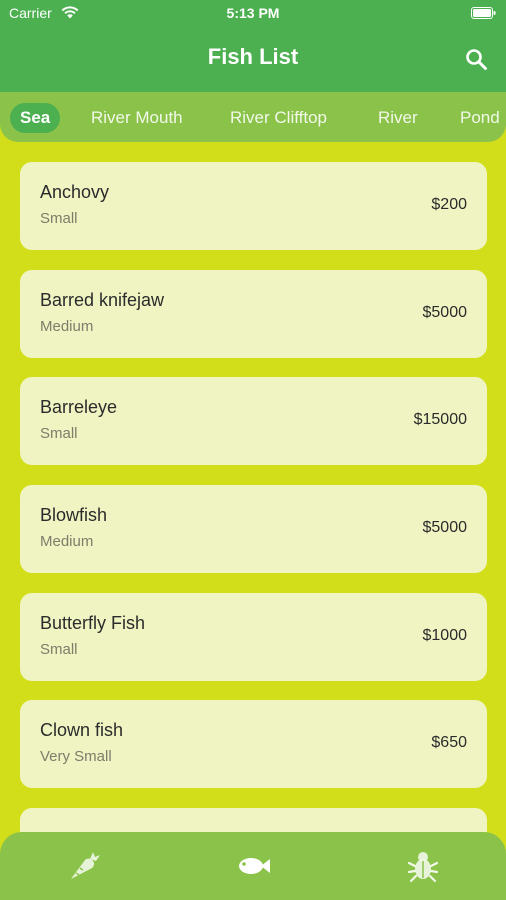  I want to click on fish-price: $1000, so click(445, 635).